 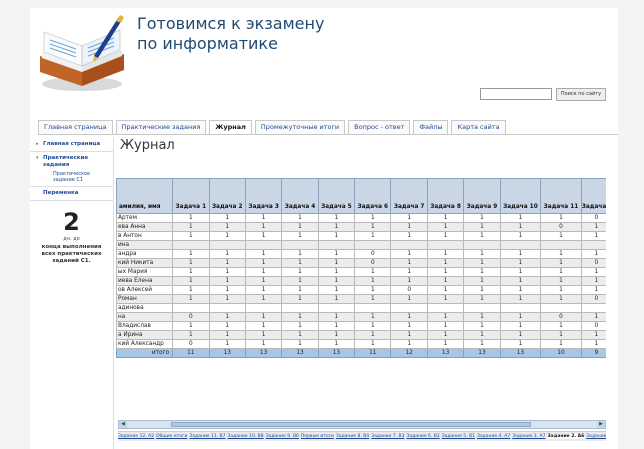 I want to click on student-name-cell: Артем, so click(x=145, y=218).